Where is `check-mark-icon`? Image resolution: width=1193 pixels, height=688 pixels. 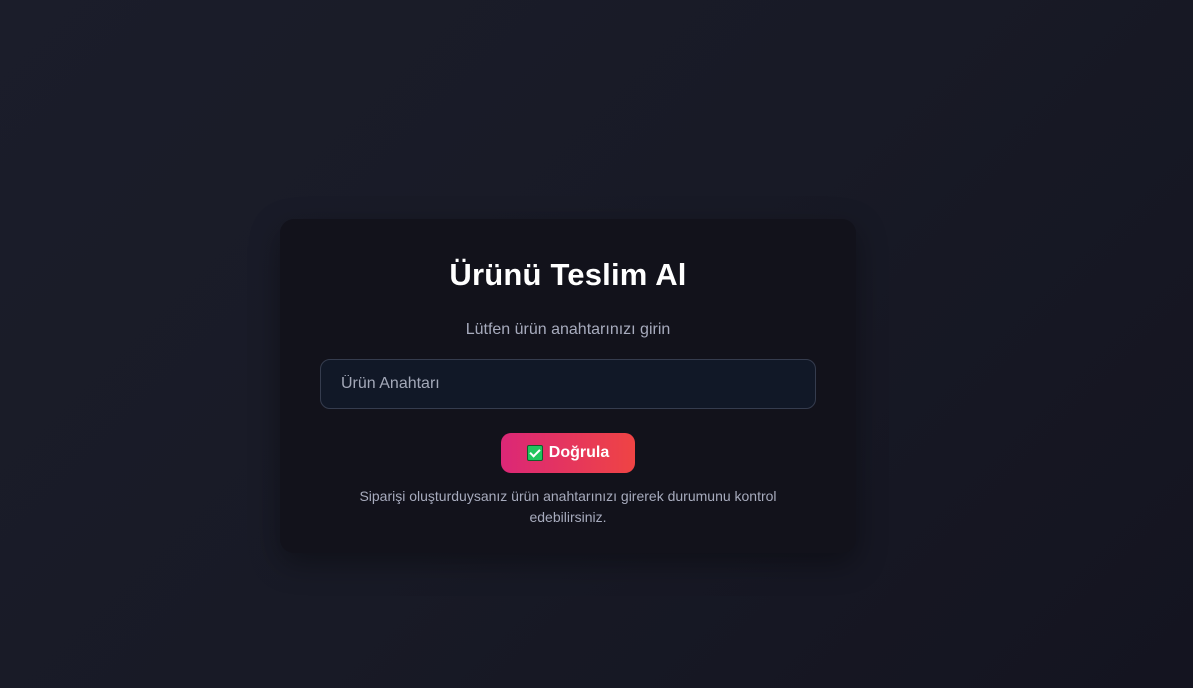
check-mark-icon is located at coordinates (534, 453).